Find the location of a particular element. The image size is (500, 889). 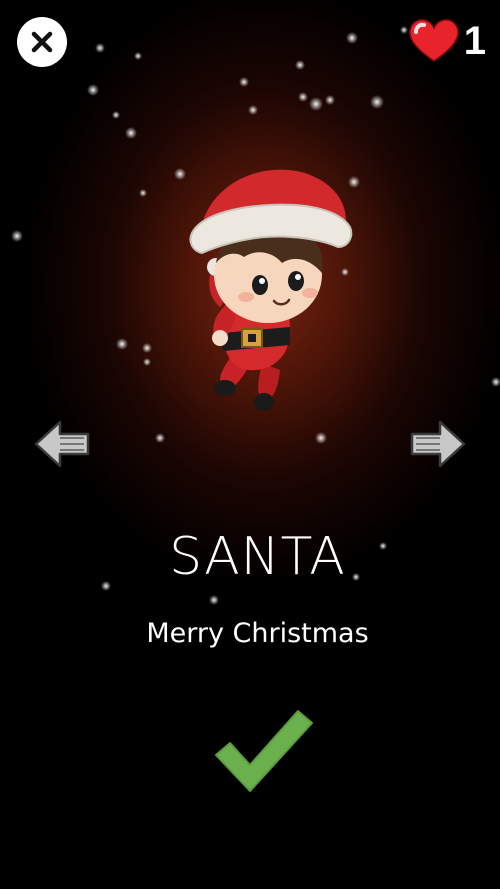

lives-counter: 1 is located at coordinates (447, 41).